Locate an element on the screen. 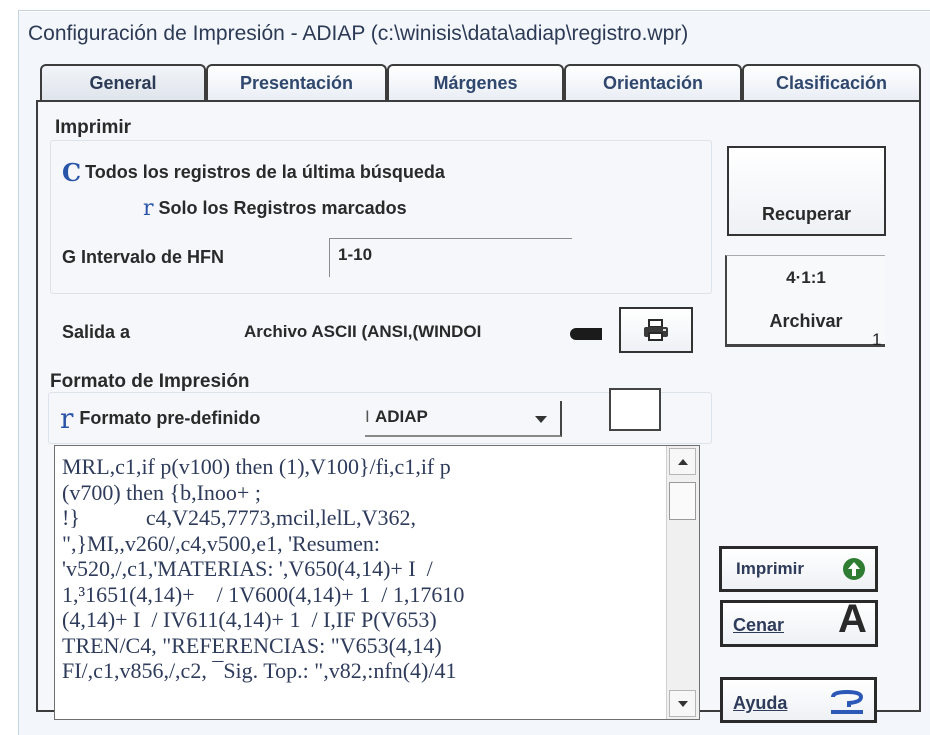 This screenshot has width=930, height=735. recuperar-button: Recuperar is located at coordinates (806, 191).